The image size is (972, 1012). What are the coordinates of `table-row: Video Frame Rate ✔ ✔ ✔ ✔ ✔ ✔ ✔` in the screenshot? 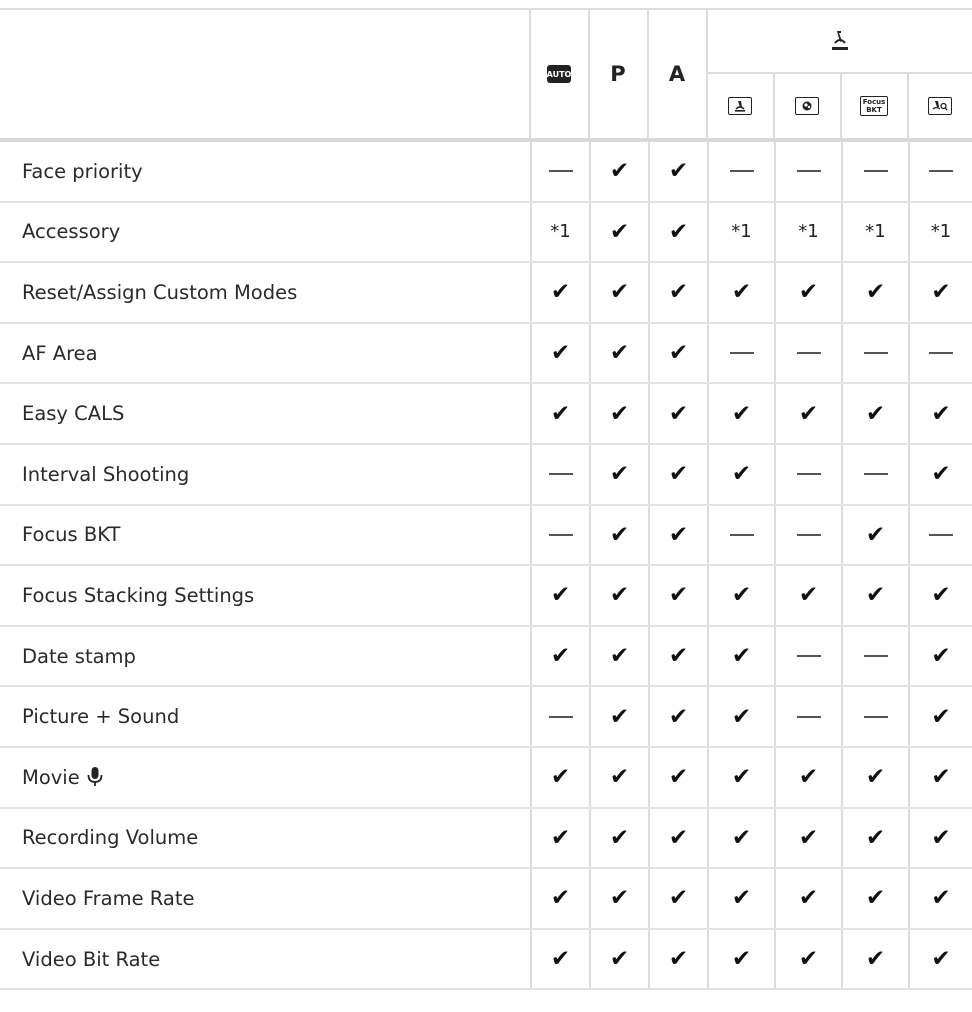 It's located at (486, 899).